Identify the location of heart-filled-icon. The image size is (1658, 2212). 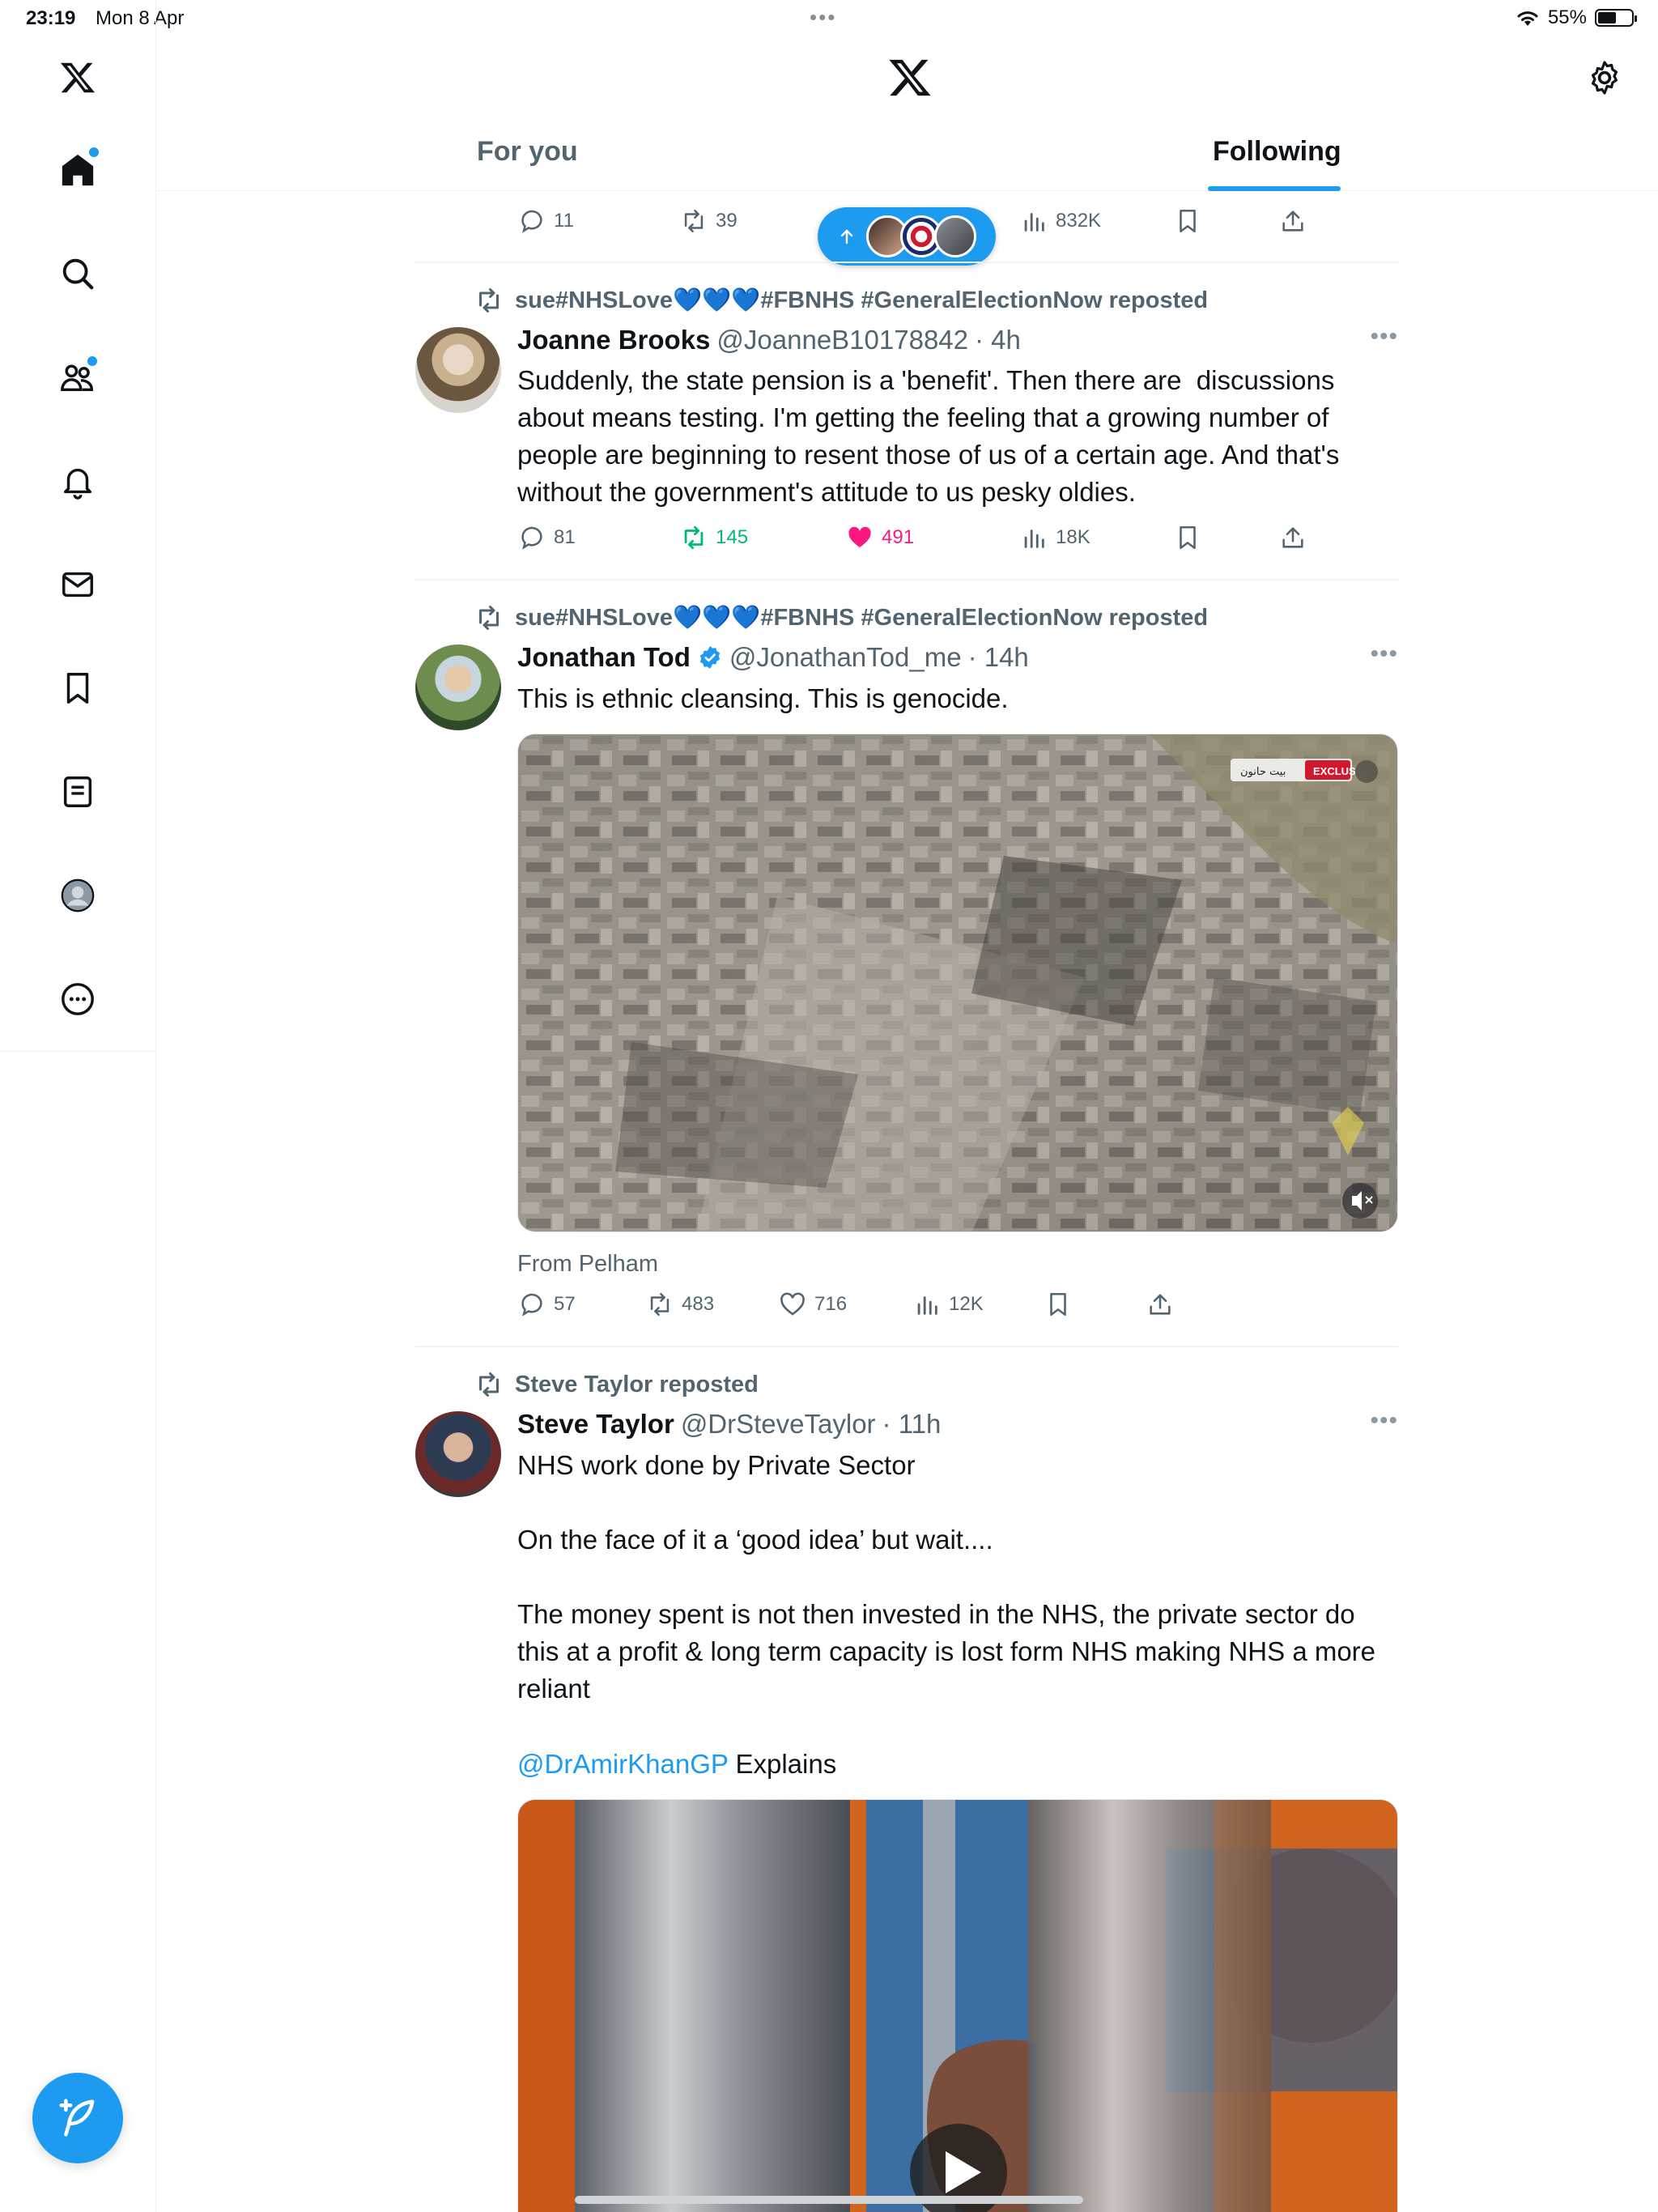
(859, 537).